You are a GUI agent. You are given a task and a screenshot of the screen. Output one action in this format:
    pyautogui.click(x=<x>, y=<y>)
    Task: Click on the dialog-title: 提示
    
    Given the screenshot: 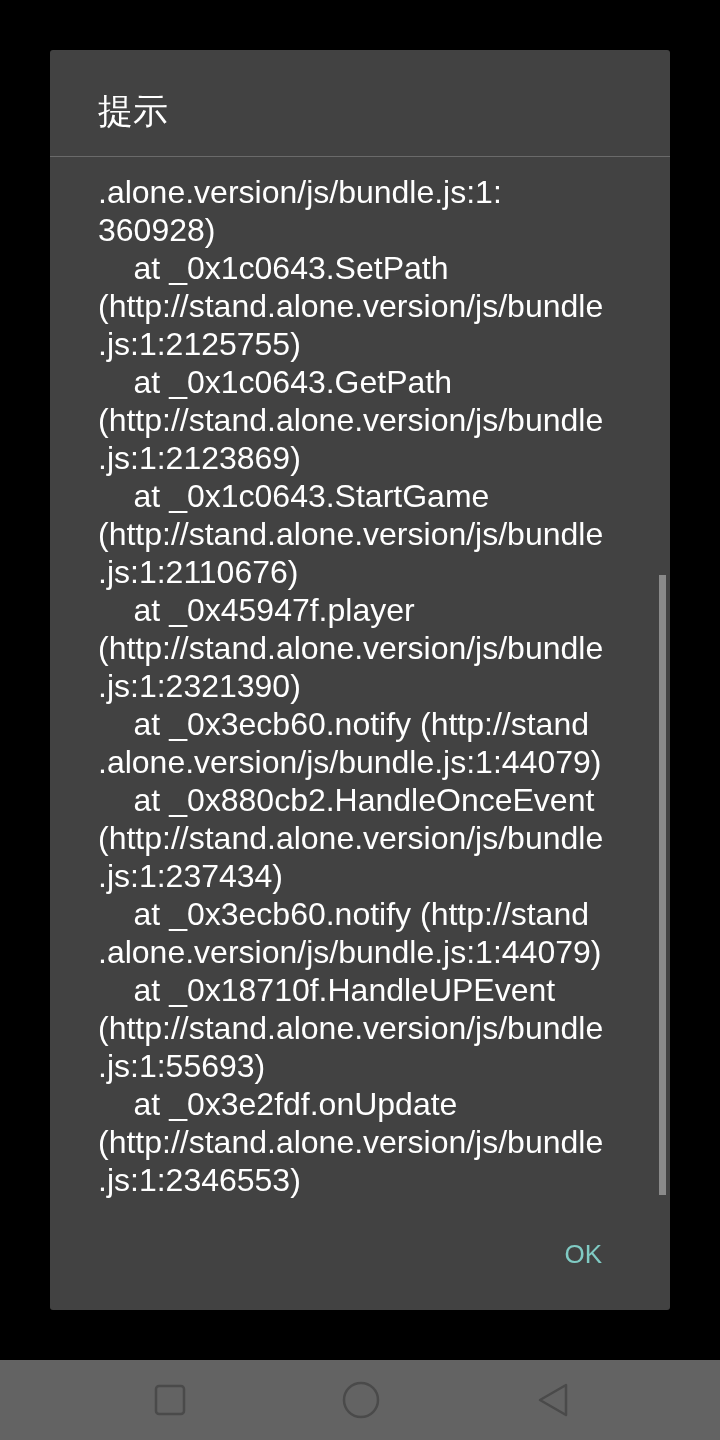 What is the action you would take?
    pyautogui.click(x=360, y=103)
    